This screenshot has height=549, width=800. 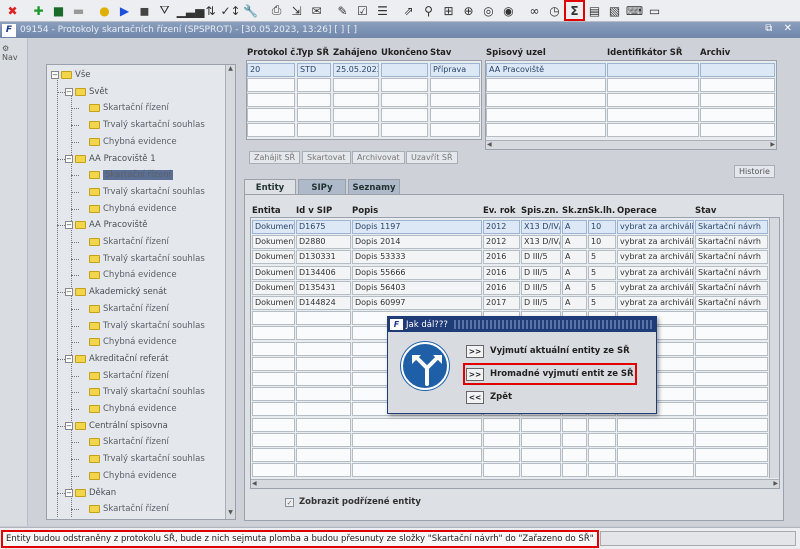 I want to click on save-icon: ■, so click(x=58, y=10).